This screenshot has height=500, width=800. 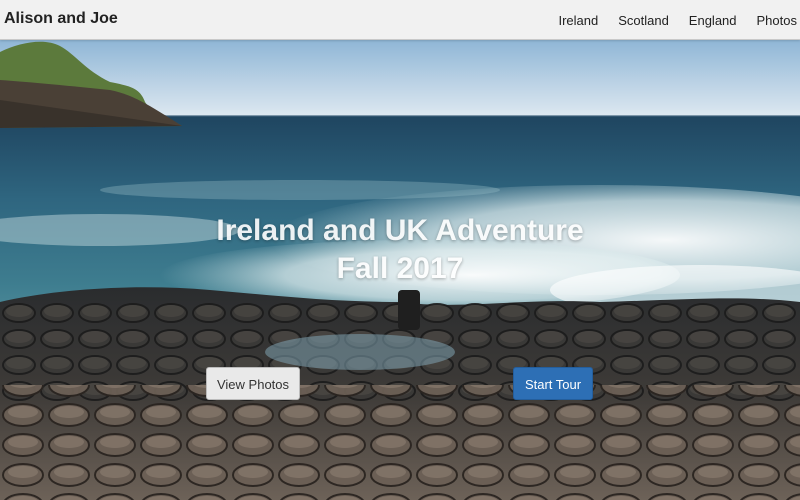 What do you see at coordinates (553, 383) in the screenshot?
I see `start-tour-button: Start Tour` at bounding box center [553, 383].